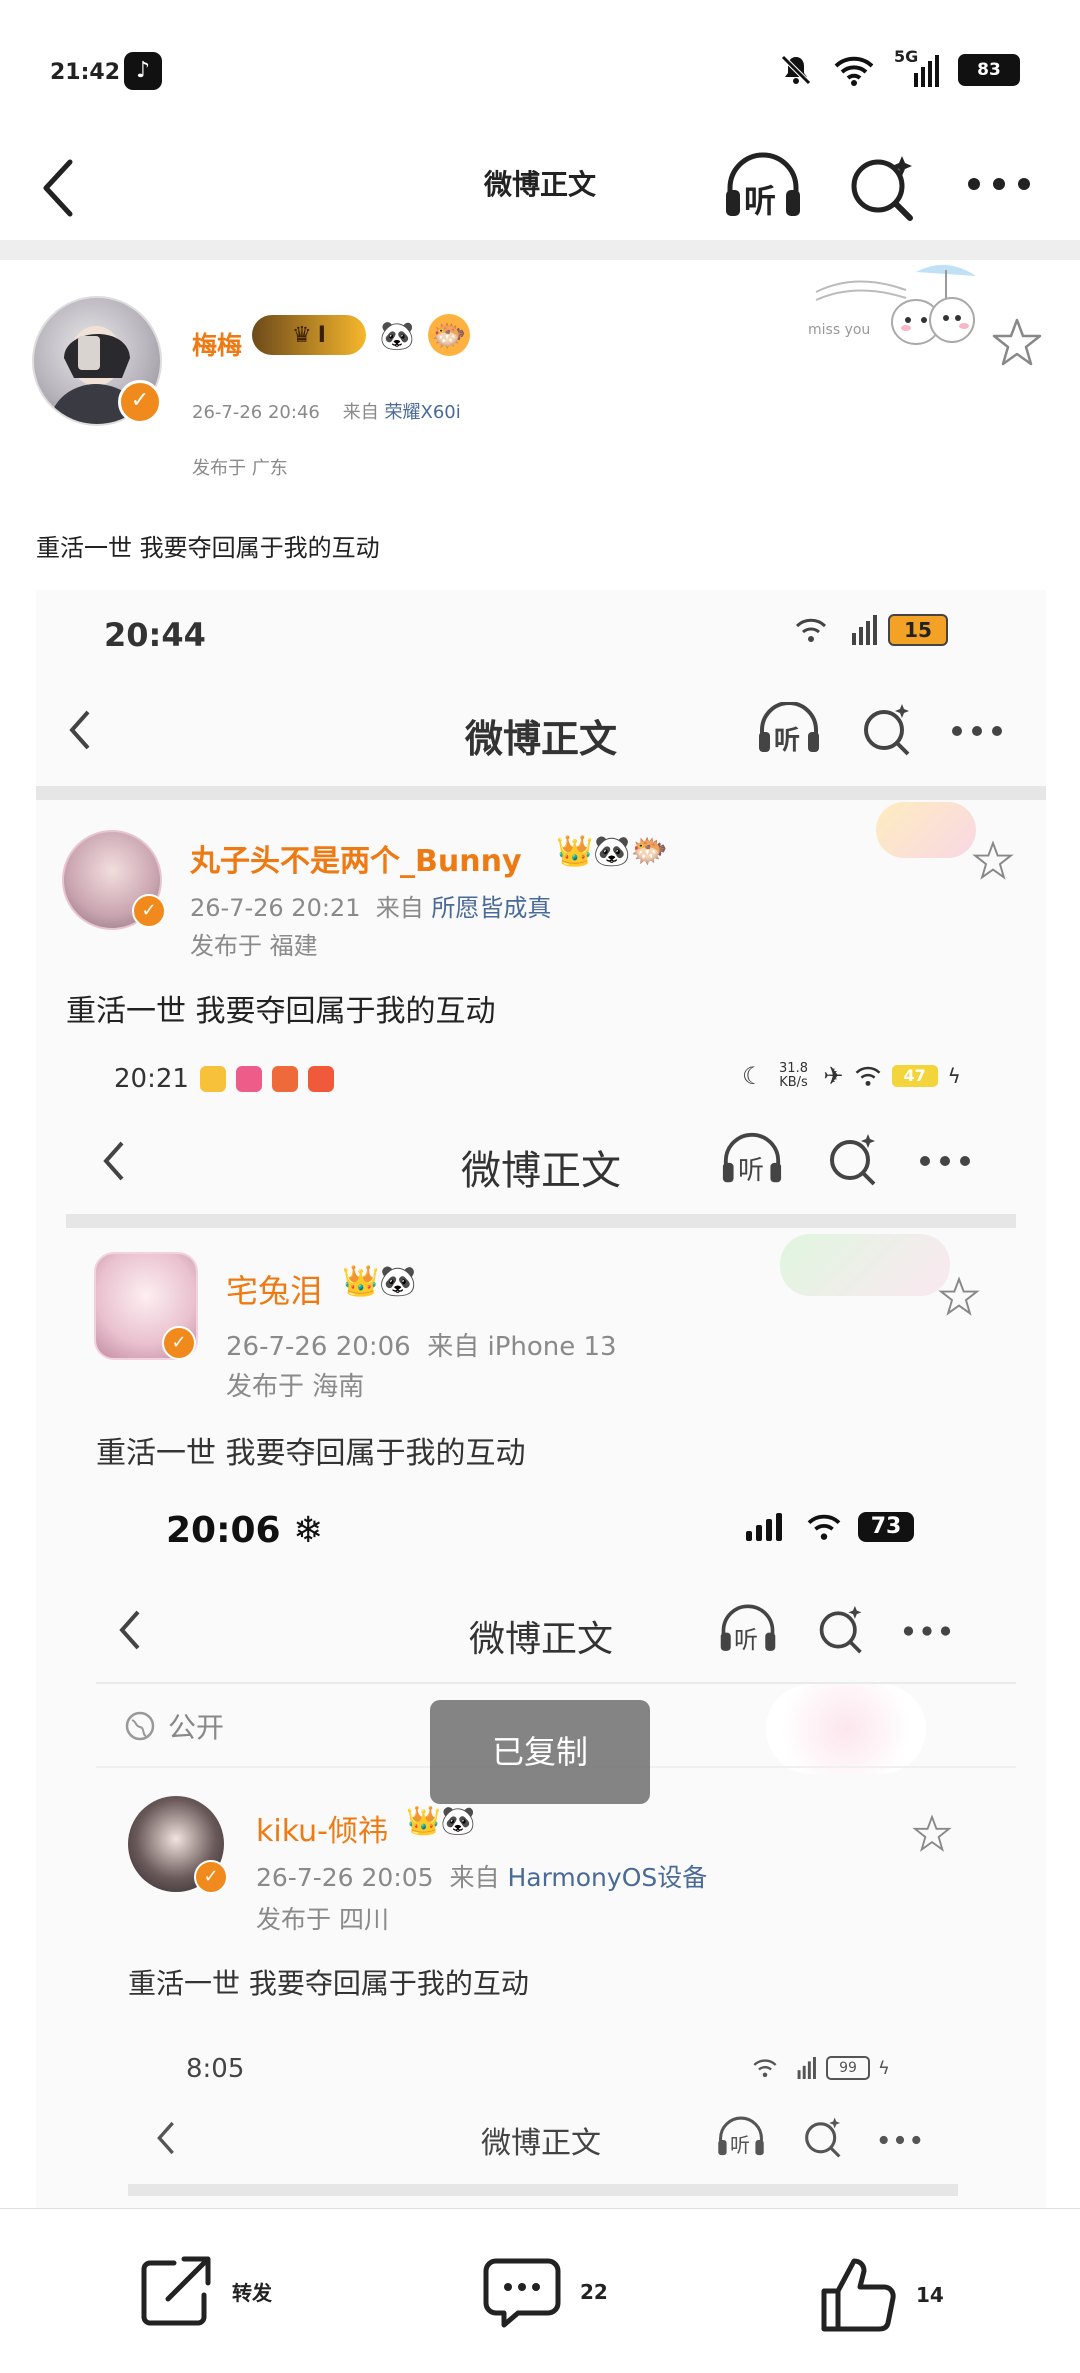 The image size is (1080, 2373). What do you see at coordinates (267, 1079) in the screenshot?
I see `embed-l2-notif-icons` at bounding box center [267, 1079].